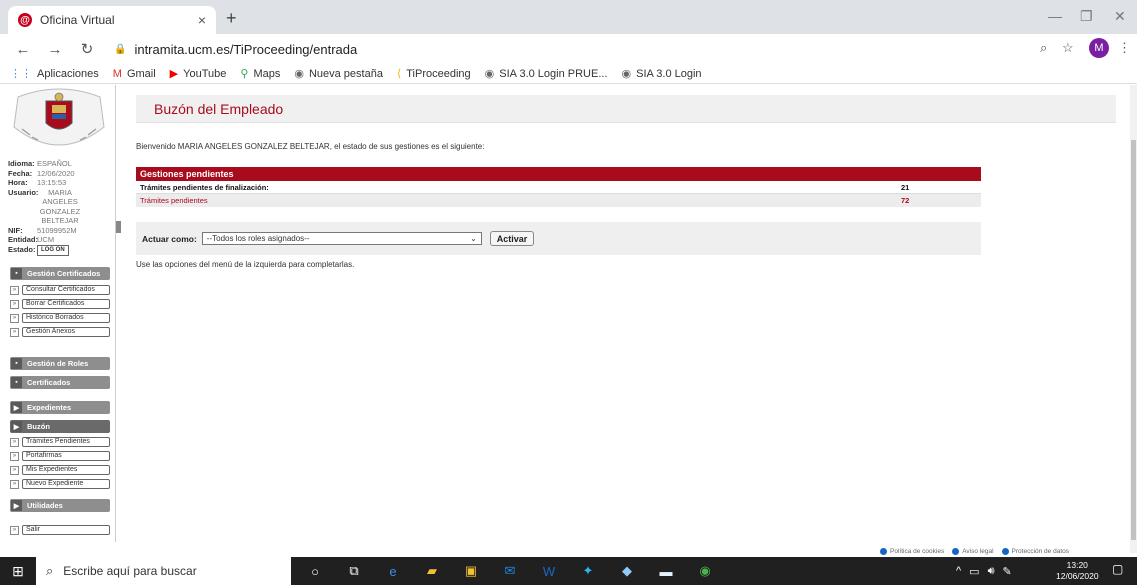 This screenshot has height=585, width=1137. What do you see at coordinates (905, 187) in the screenshot?
I see `row-value: 21` at bounding box center [905, 187].